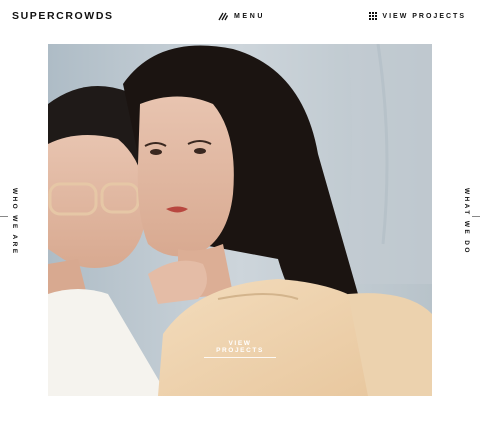 The height and width of the screenshot is (440, 480). Describe the element at coordinates (240, 349) in the screenshot. I see `hero-view-projects-button: VIEW PROJECTS` at that location.